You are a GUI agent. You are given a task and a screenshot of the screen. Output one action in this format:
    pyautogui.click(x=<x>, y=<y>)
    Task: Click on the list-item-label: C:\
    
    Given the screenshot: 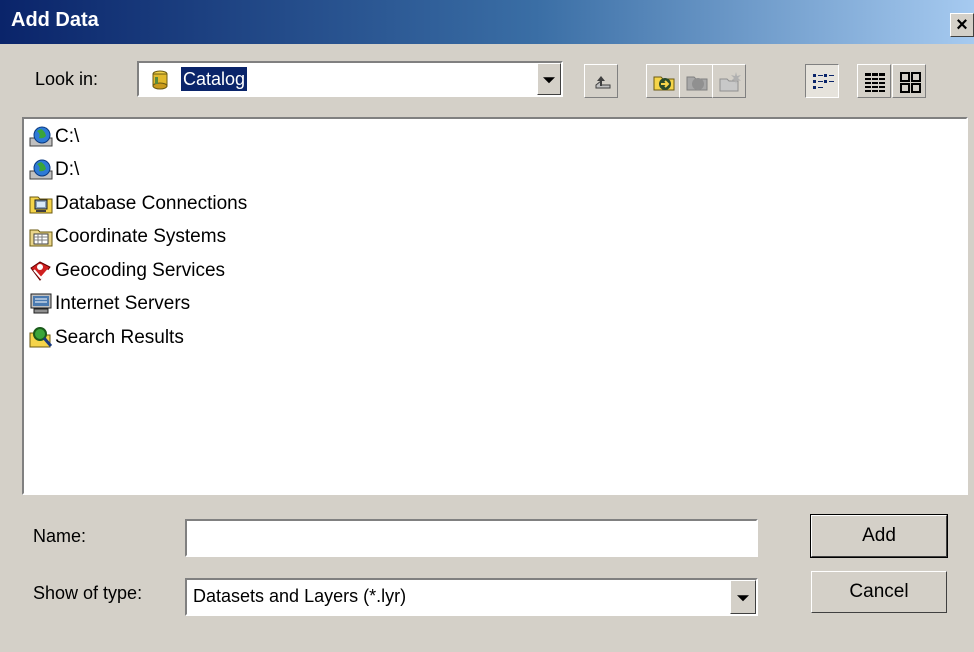 What is the action you would take?
    pyautogui.click(x=67, y=136)
    